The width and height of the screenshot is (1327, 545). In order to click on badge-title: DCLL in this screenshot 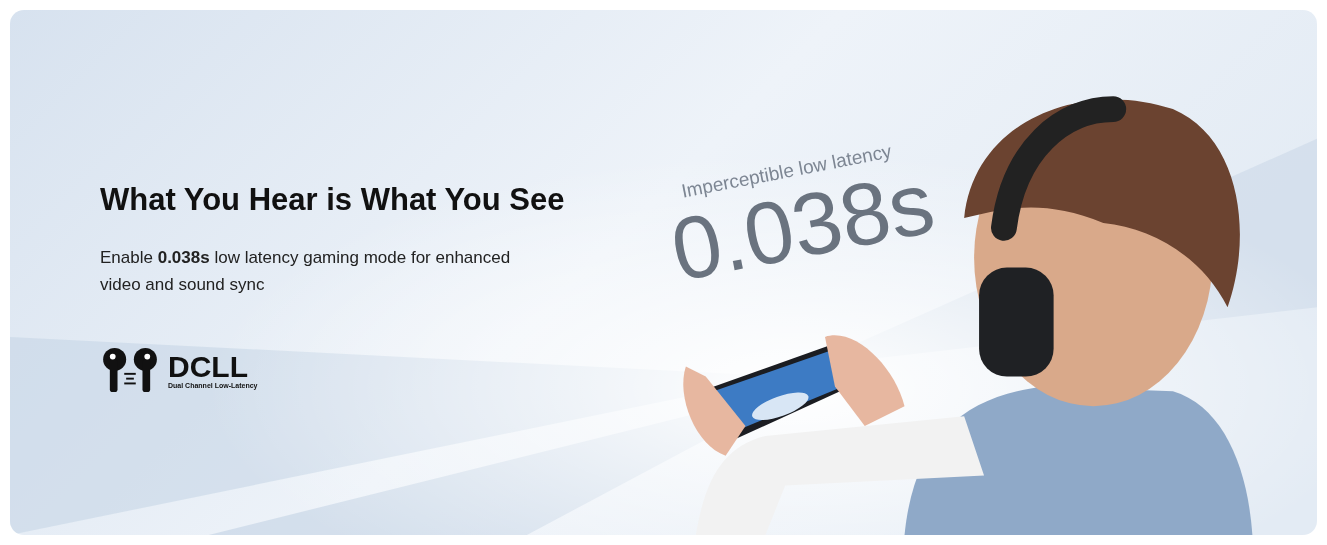, I will do `click(208, 366)`.